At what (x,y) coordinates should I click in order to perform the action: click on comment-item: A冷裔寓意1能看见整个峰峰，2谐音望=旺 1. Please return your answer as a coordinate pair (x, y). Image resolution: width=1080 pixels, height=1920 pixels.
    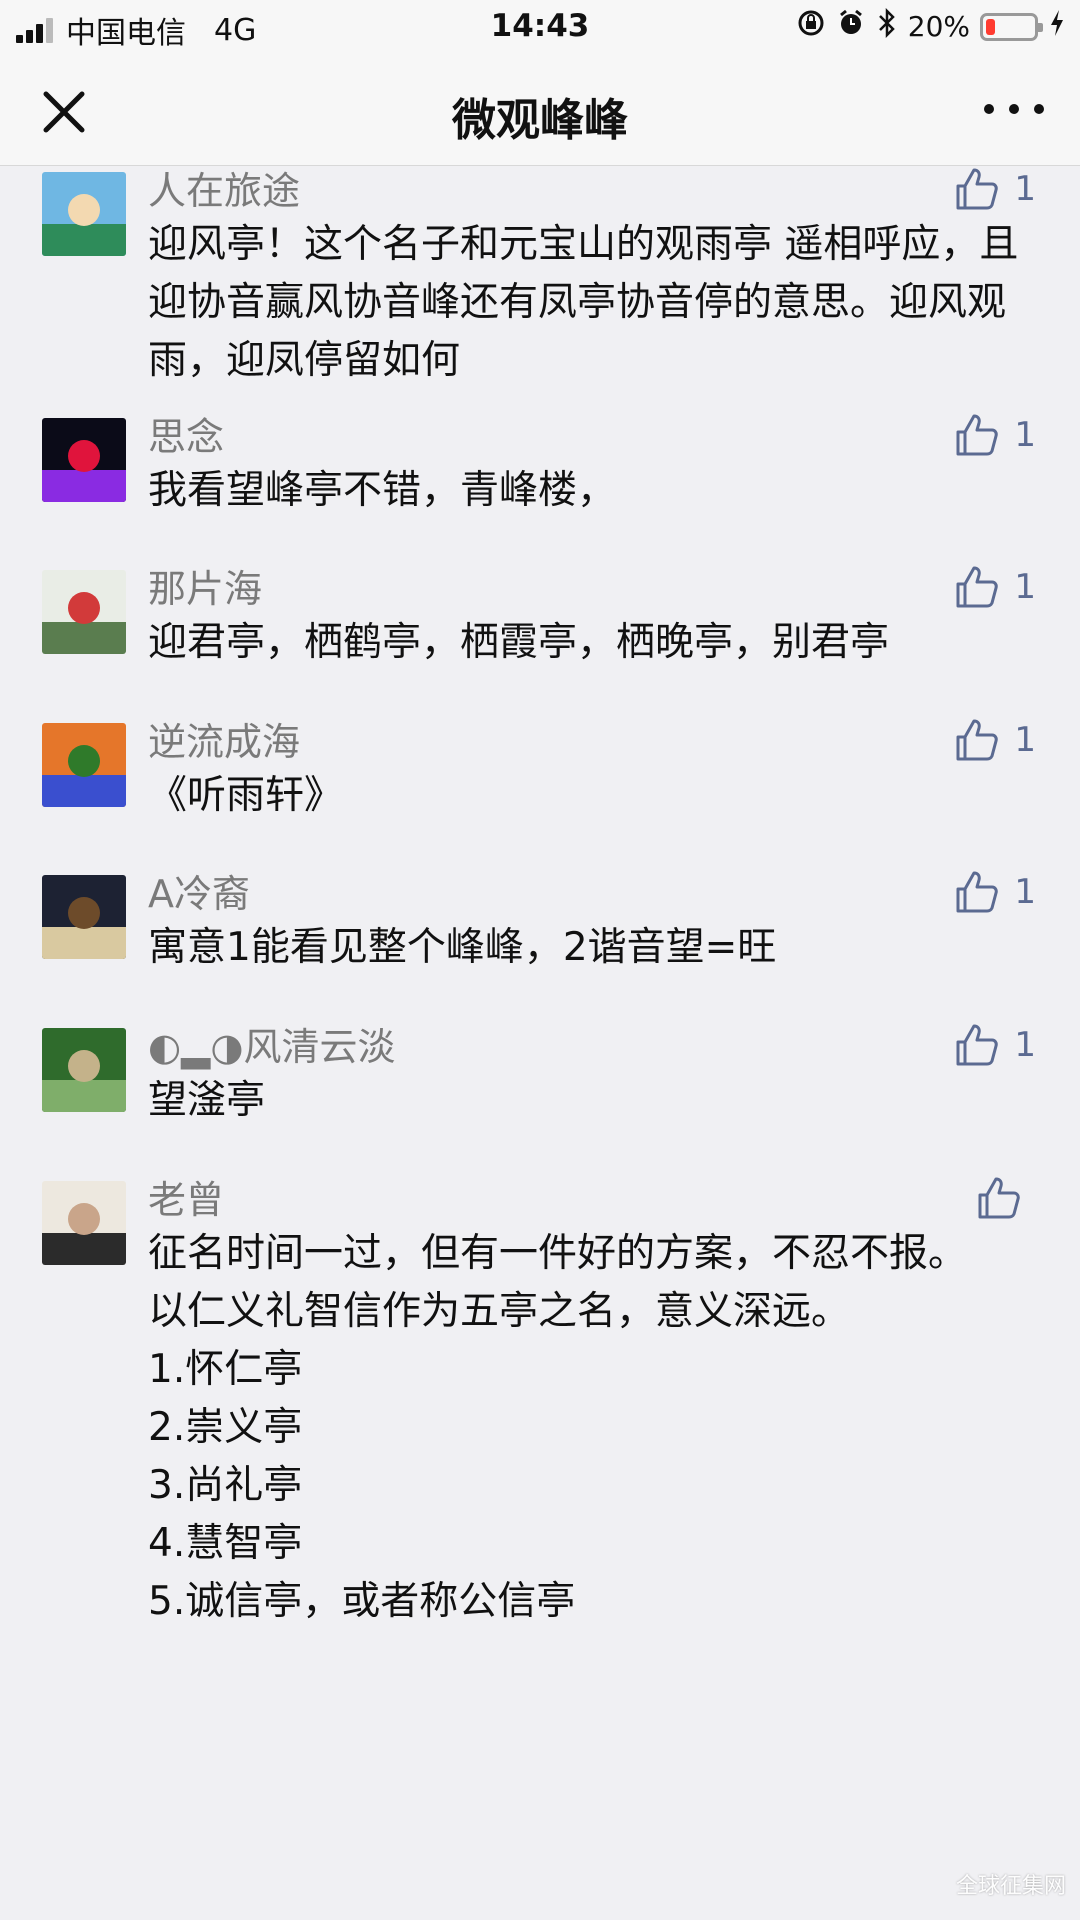
    Looking at the image, I should click on (540, 923).